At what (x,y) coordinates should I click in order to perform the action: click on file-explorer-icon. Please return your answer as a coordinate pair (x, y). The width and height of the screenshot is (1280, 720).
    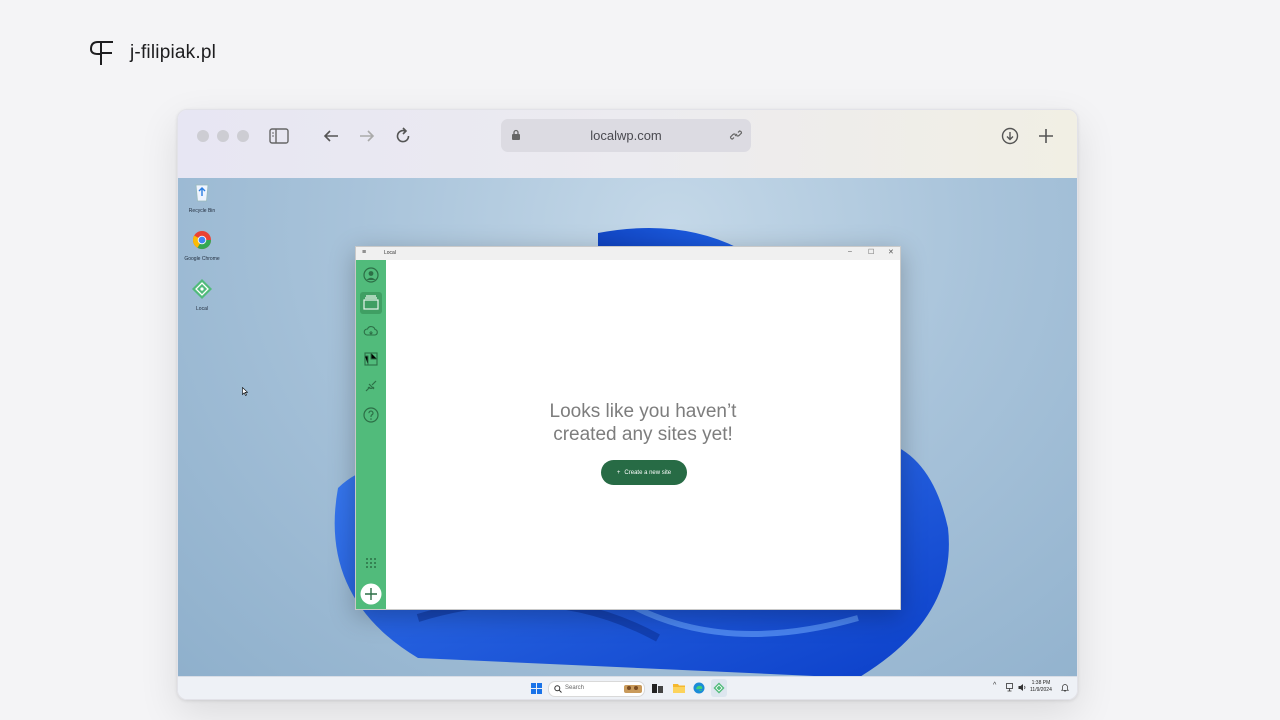
    Looking at the image, I should click on (679, 688).